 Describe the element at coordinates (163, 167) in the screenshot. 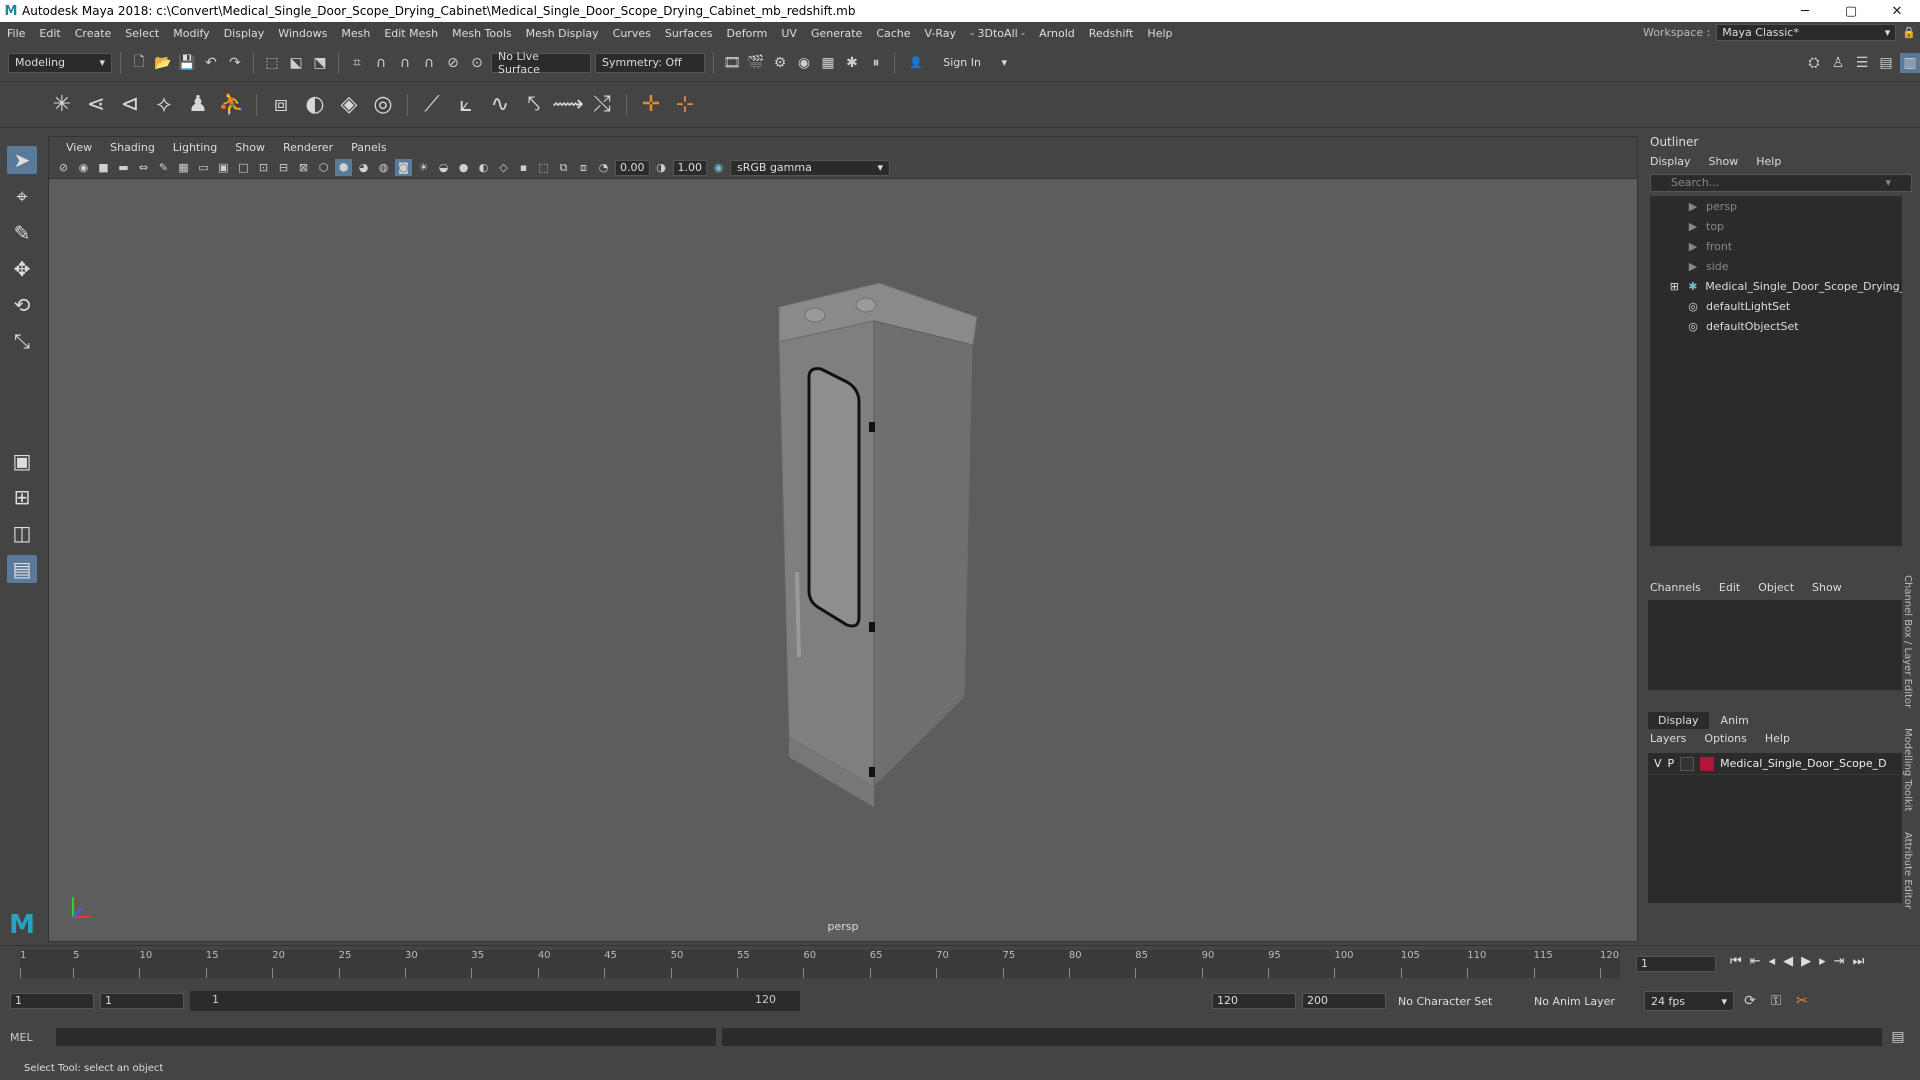

I see `grease-pencil-icon: ✎` at that location.